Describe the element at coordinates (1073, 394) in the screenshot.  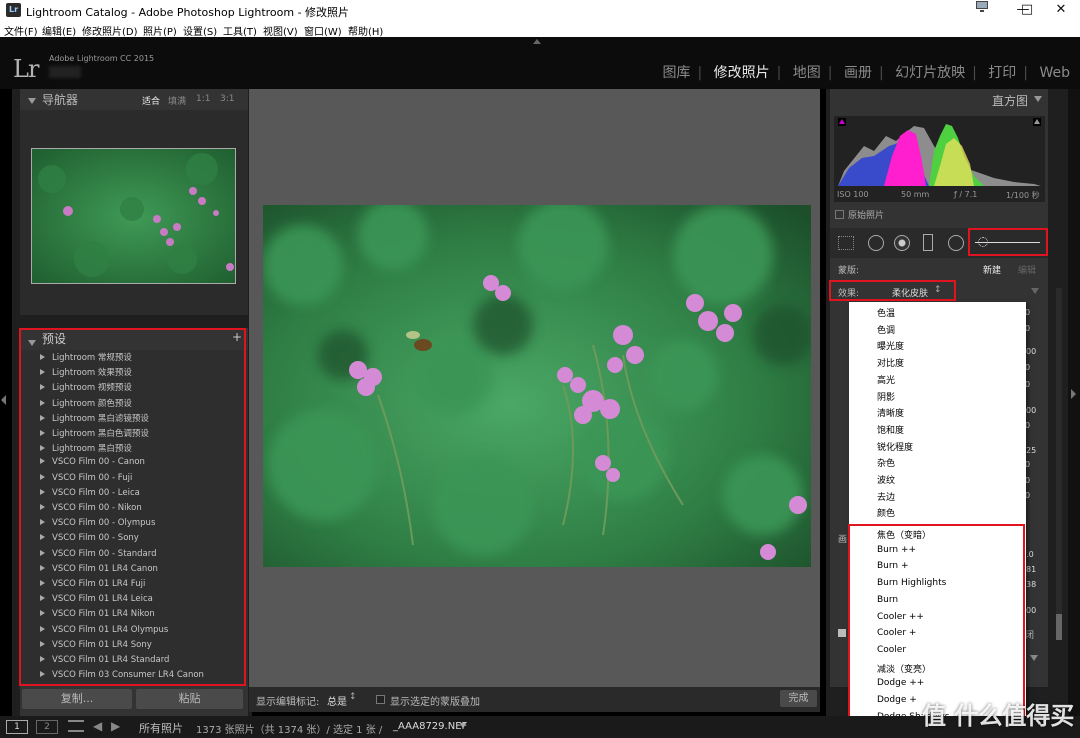
I see `right-panel-toggle` at that location.